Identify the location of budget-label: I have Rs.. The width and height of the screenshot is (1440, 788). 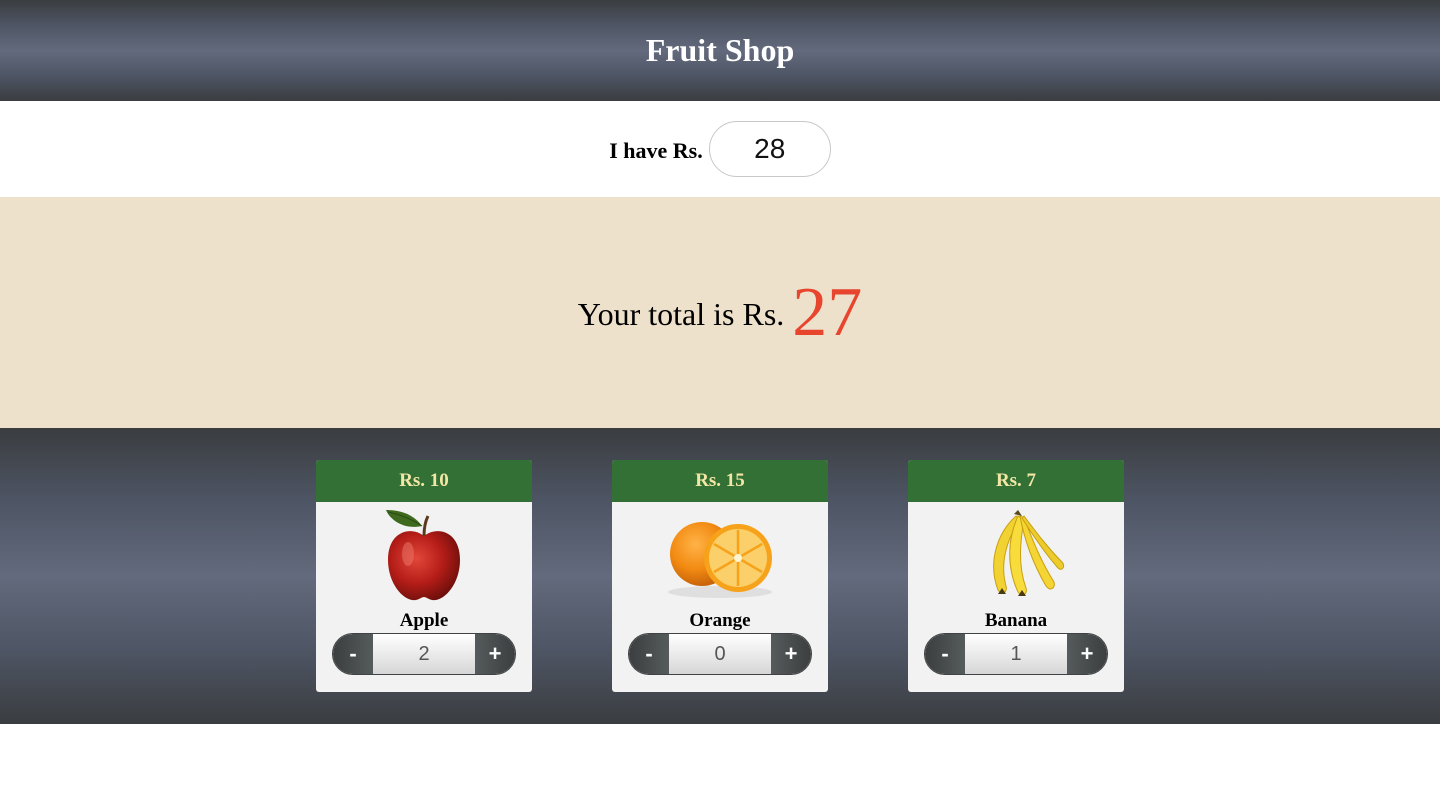
(656, 150).